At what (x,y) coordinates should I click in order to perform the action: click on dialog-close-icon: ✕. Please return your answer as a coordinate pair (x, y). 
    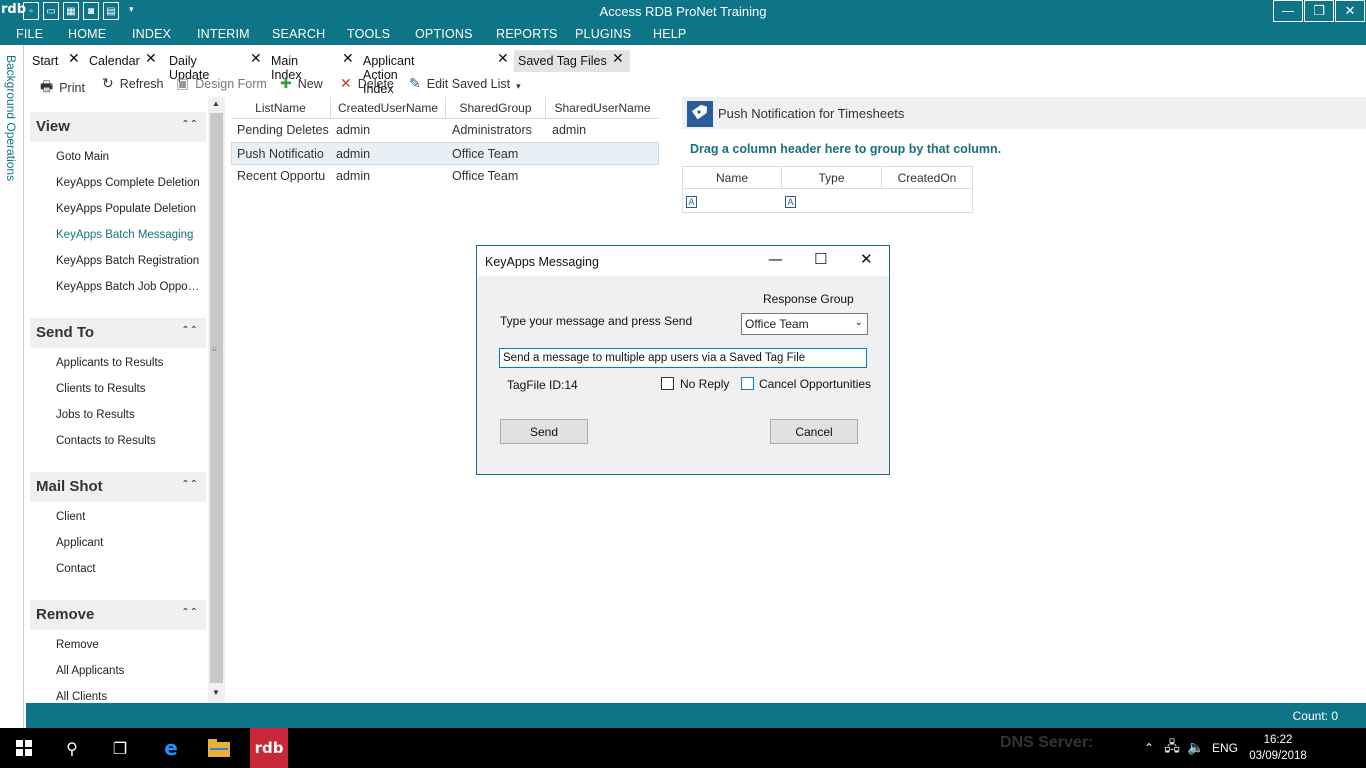
    Looking at the image, I should click on (866, 259).